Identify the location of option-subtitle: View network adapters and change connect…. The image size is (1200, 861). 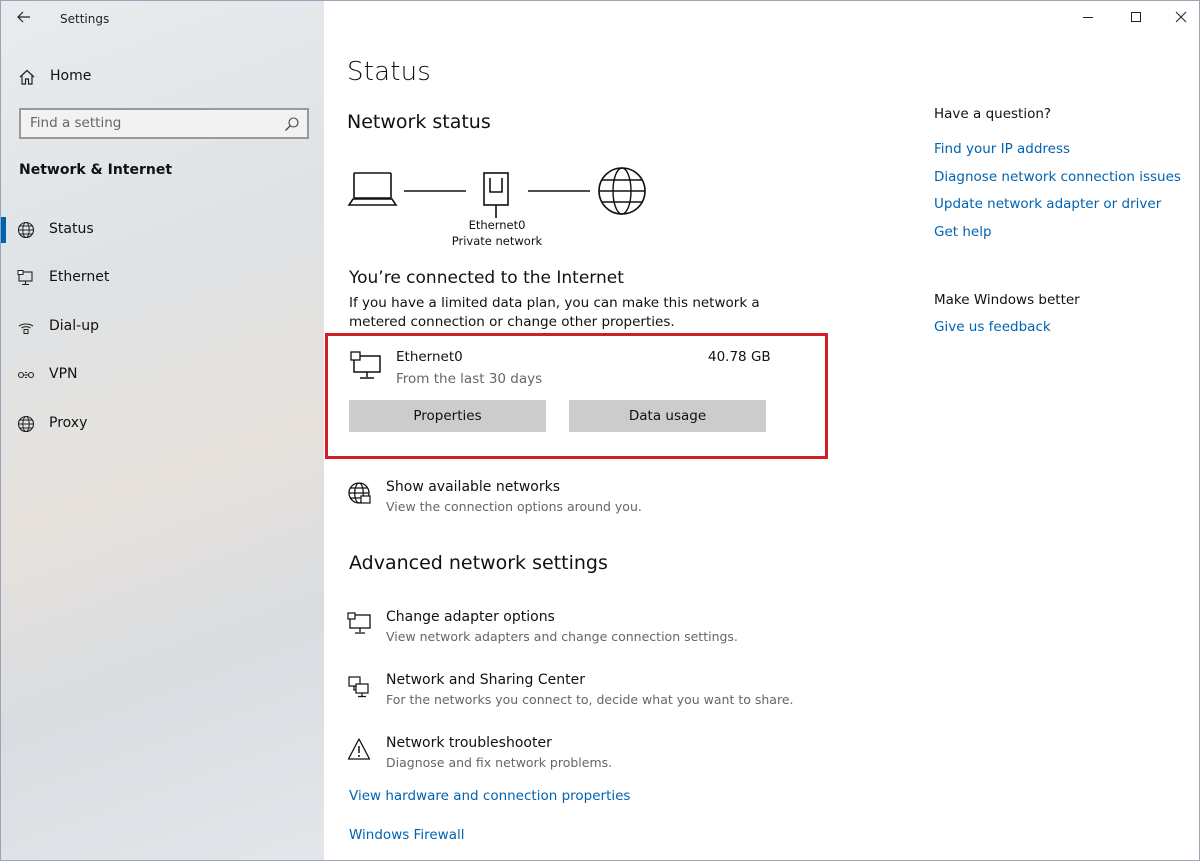
(562, 636).